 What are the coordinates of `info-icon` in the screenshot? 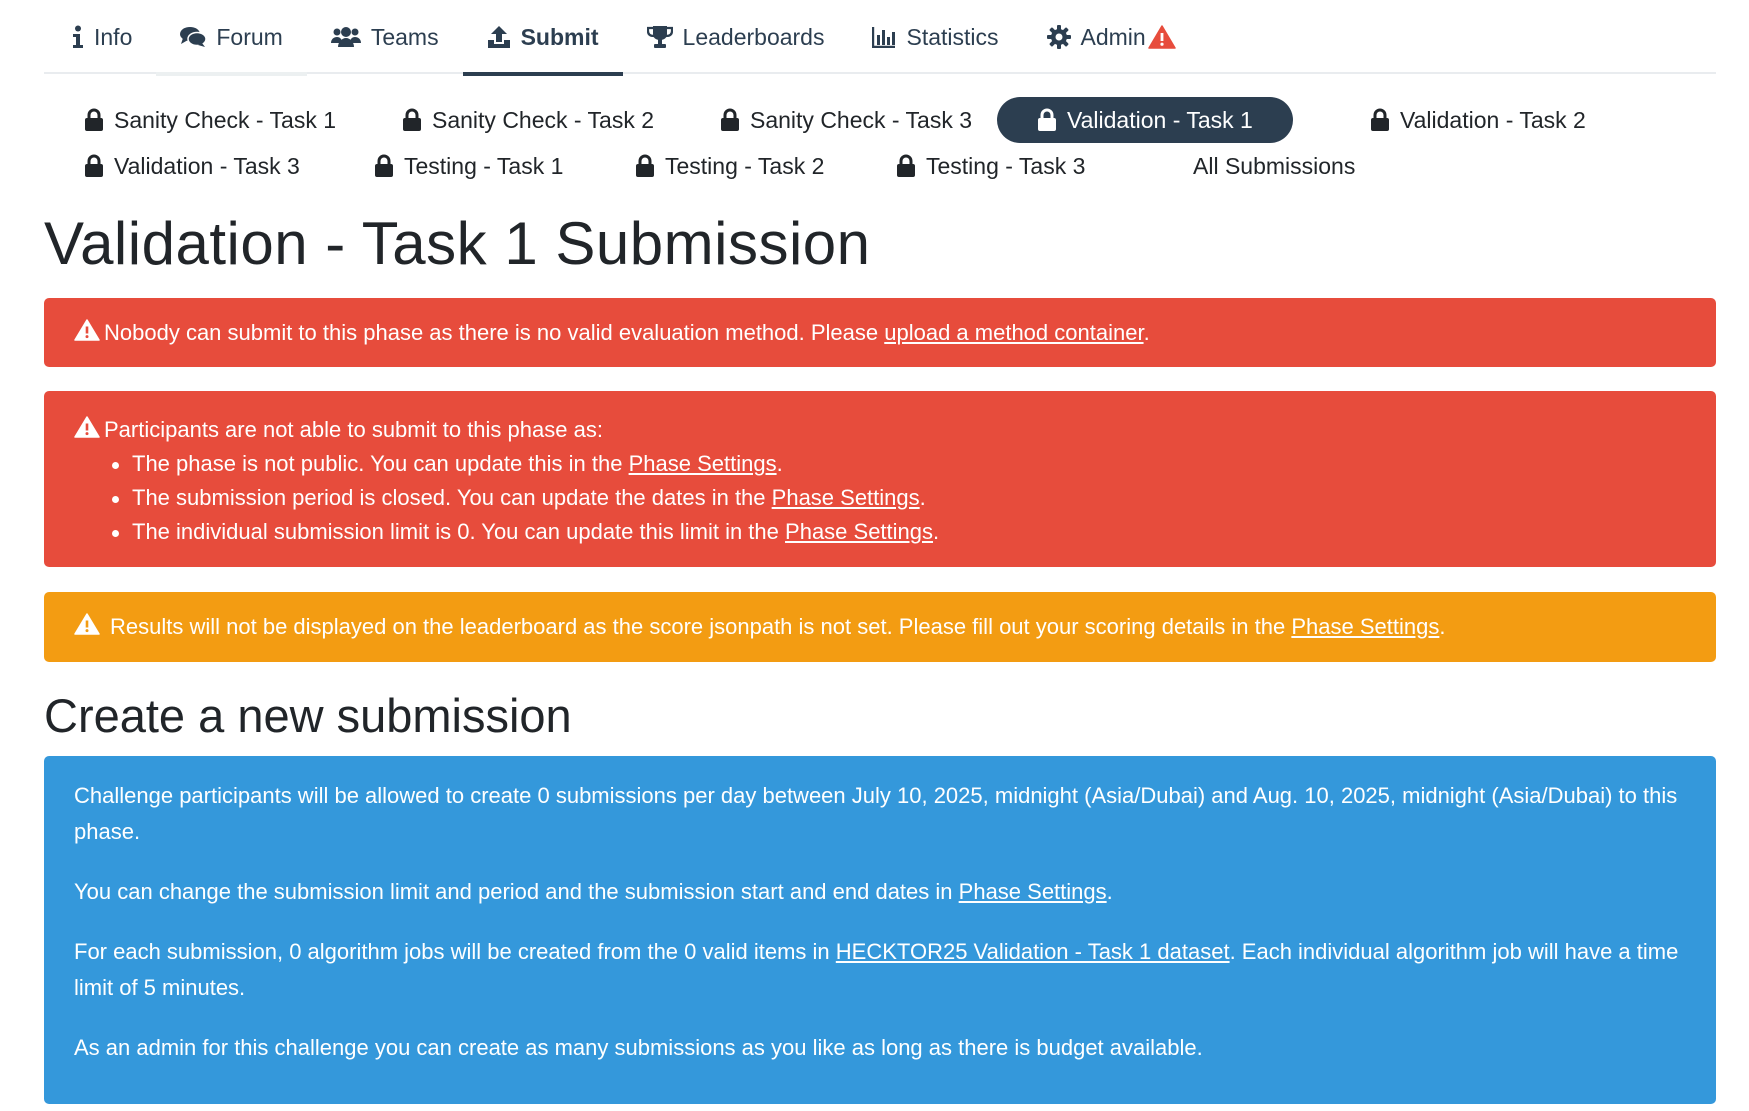 It's located at (78, 37).